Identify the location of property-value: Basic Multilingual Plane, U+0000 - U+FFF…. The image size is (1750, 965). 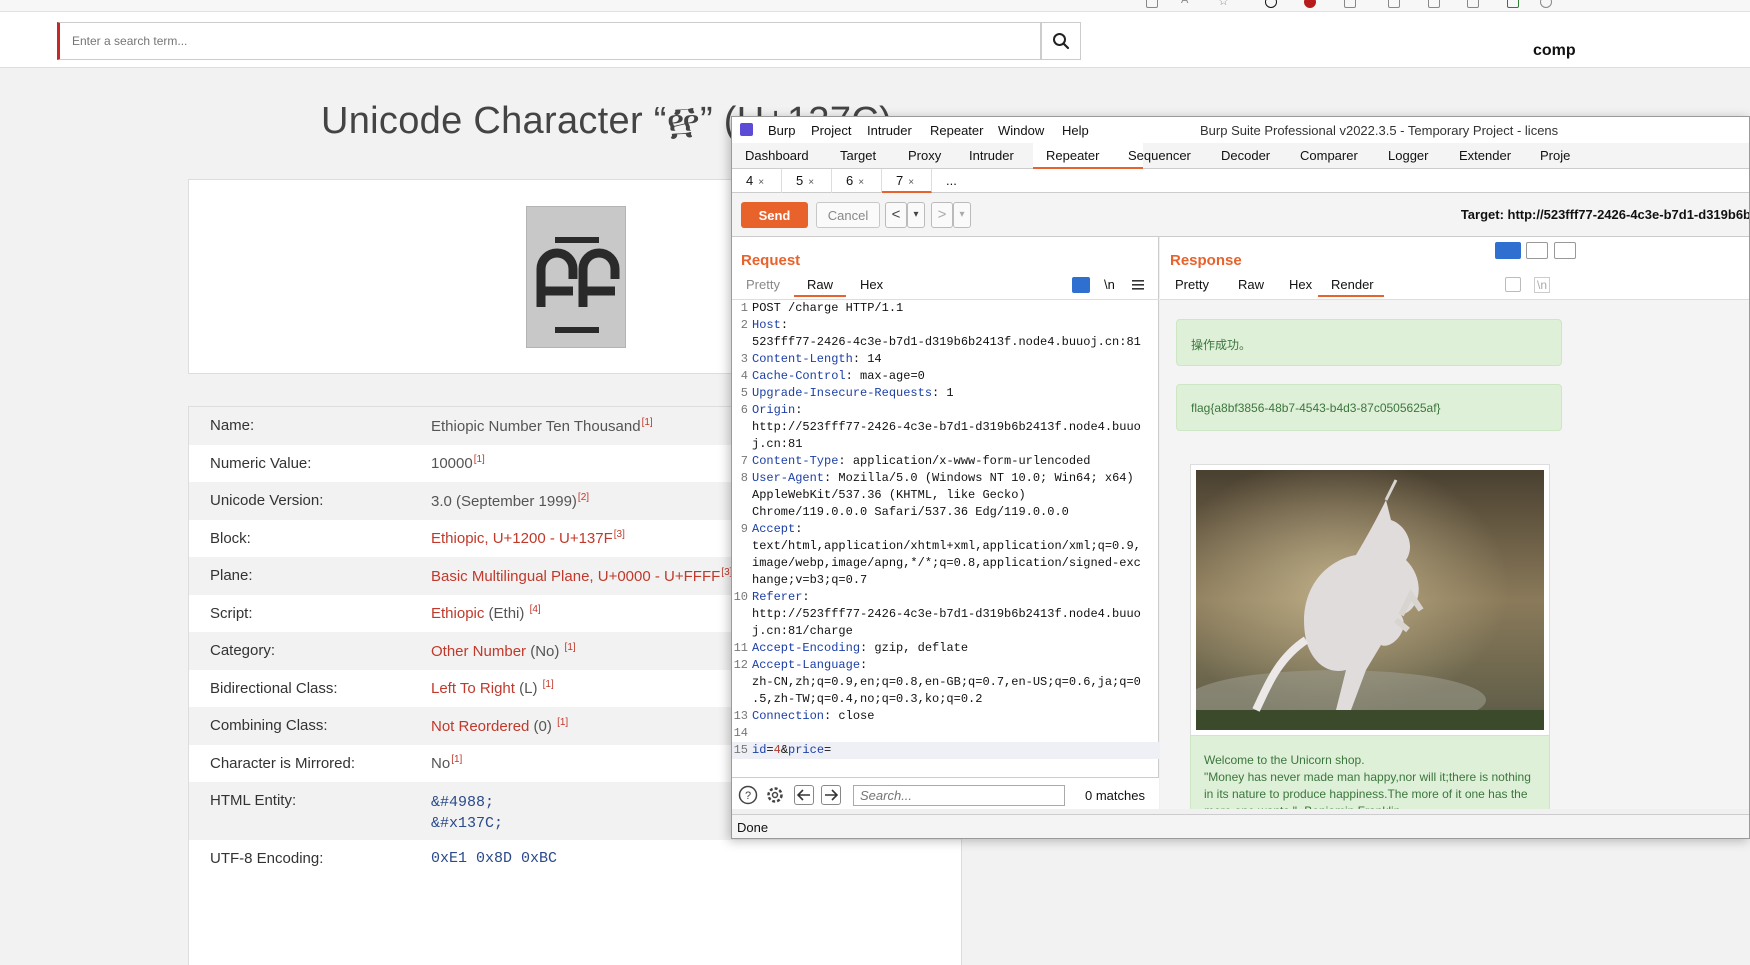
(581, 576).